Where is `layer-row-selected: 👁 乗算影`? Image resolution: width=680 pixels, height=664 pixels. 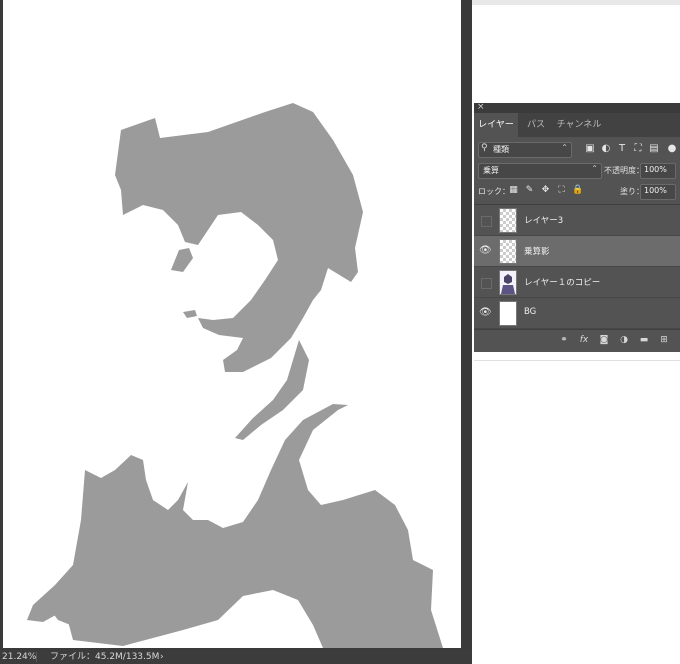 layer-row-selected: 👁 乗算影 is located at coordinates (577, 251).